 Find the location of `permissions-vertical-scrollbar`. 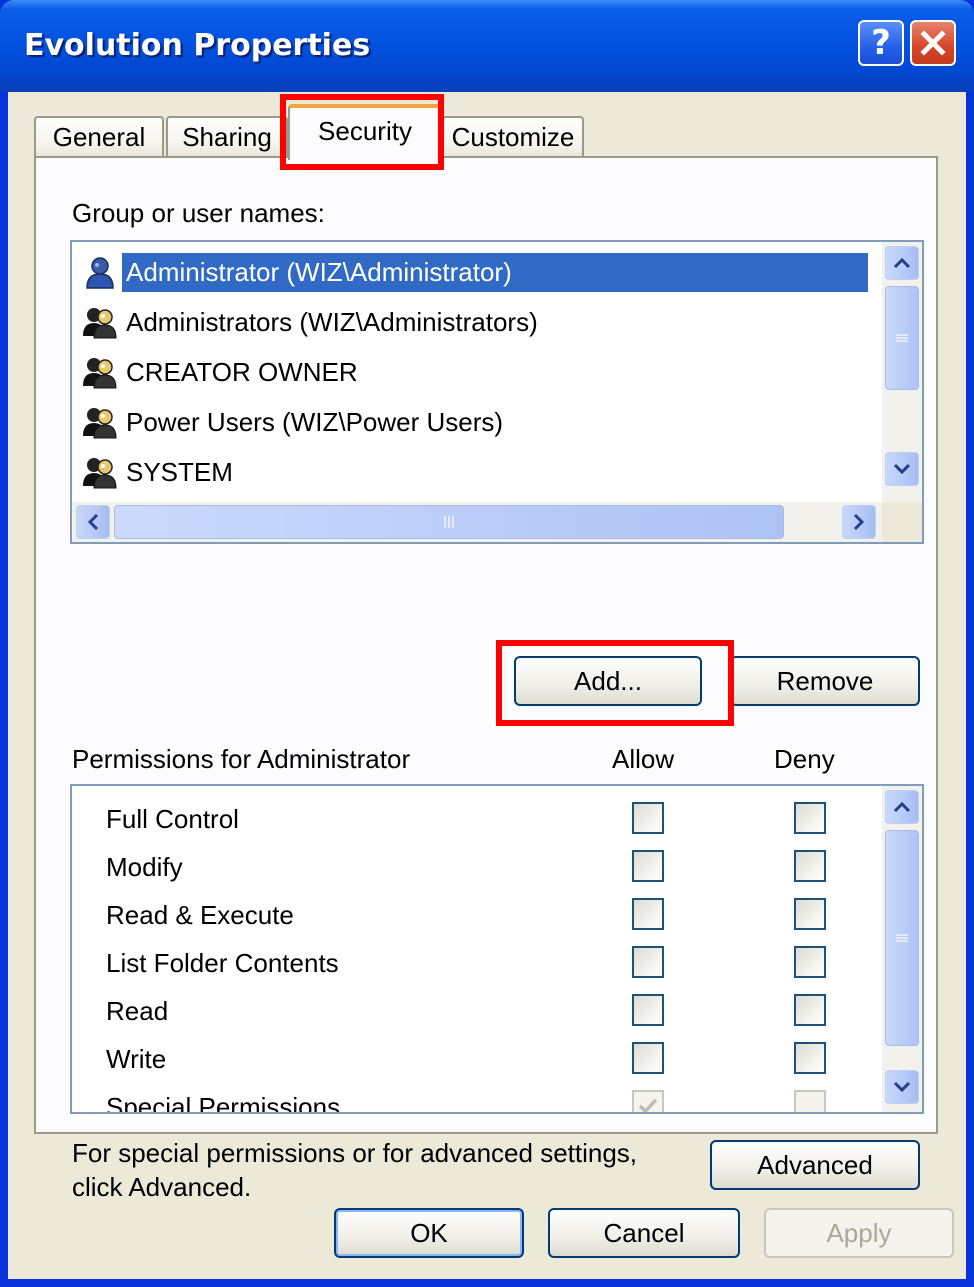

permissions-vertical-scrollbar is located at coordinates (902, 949).